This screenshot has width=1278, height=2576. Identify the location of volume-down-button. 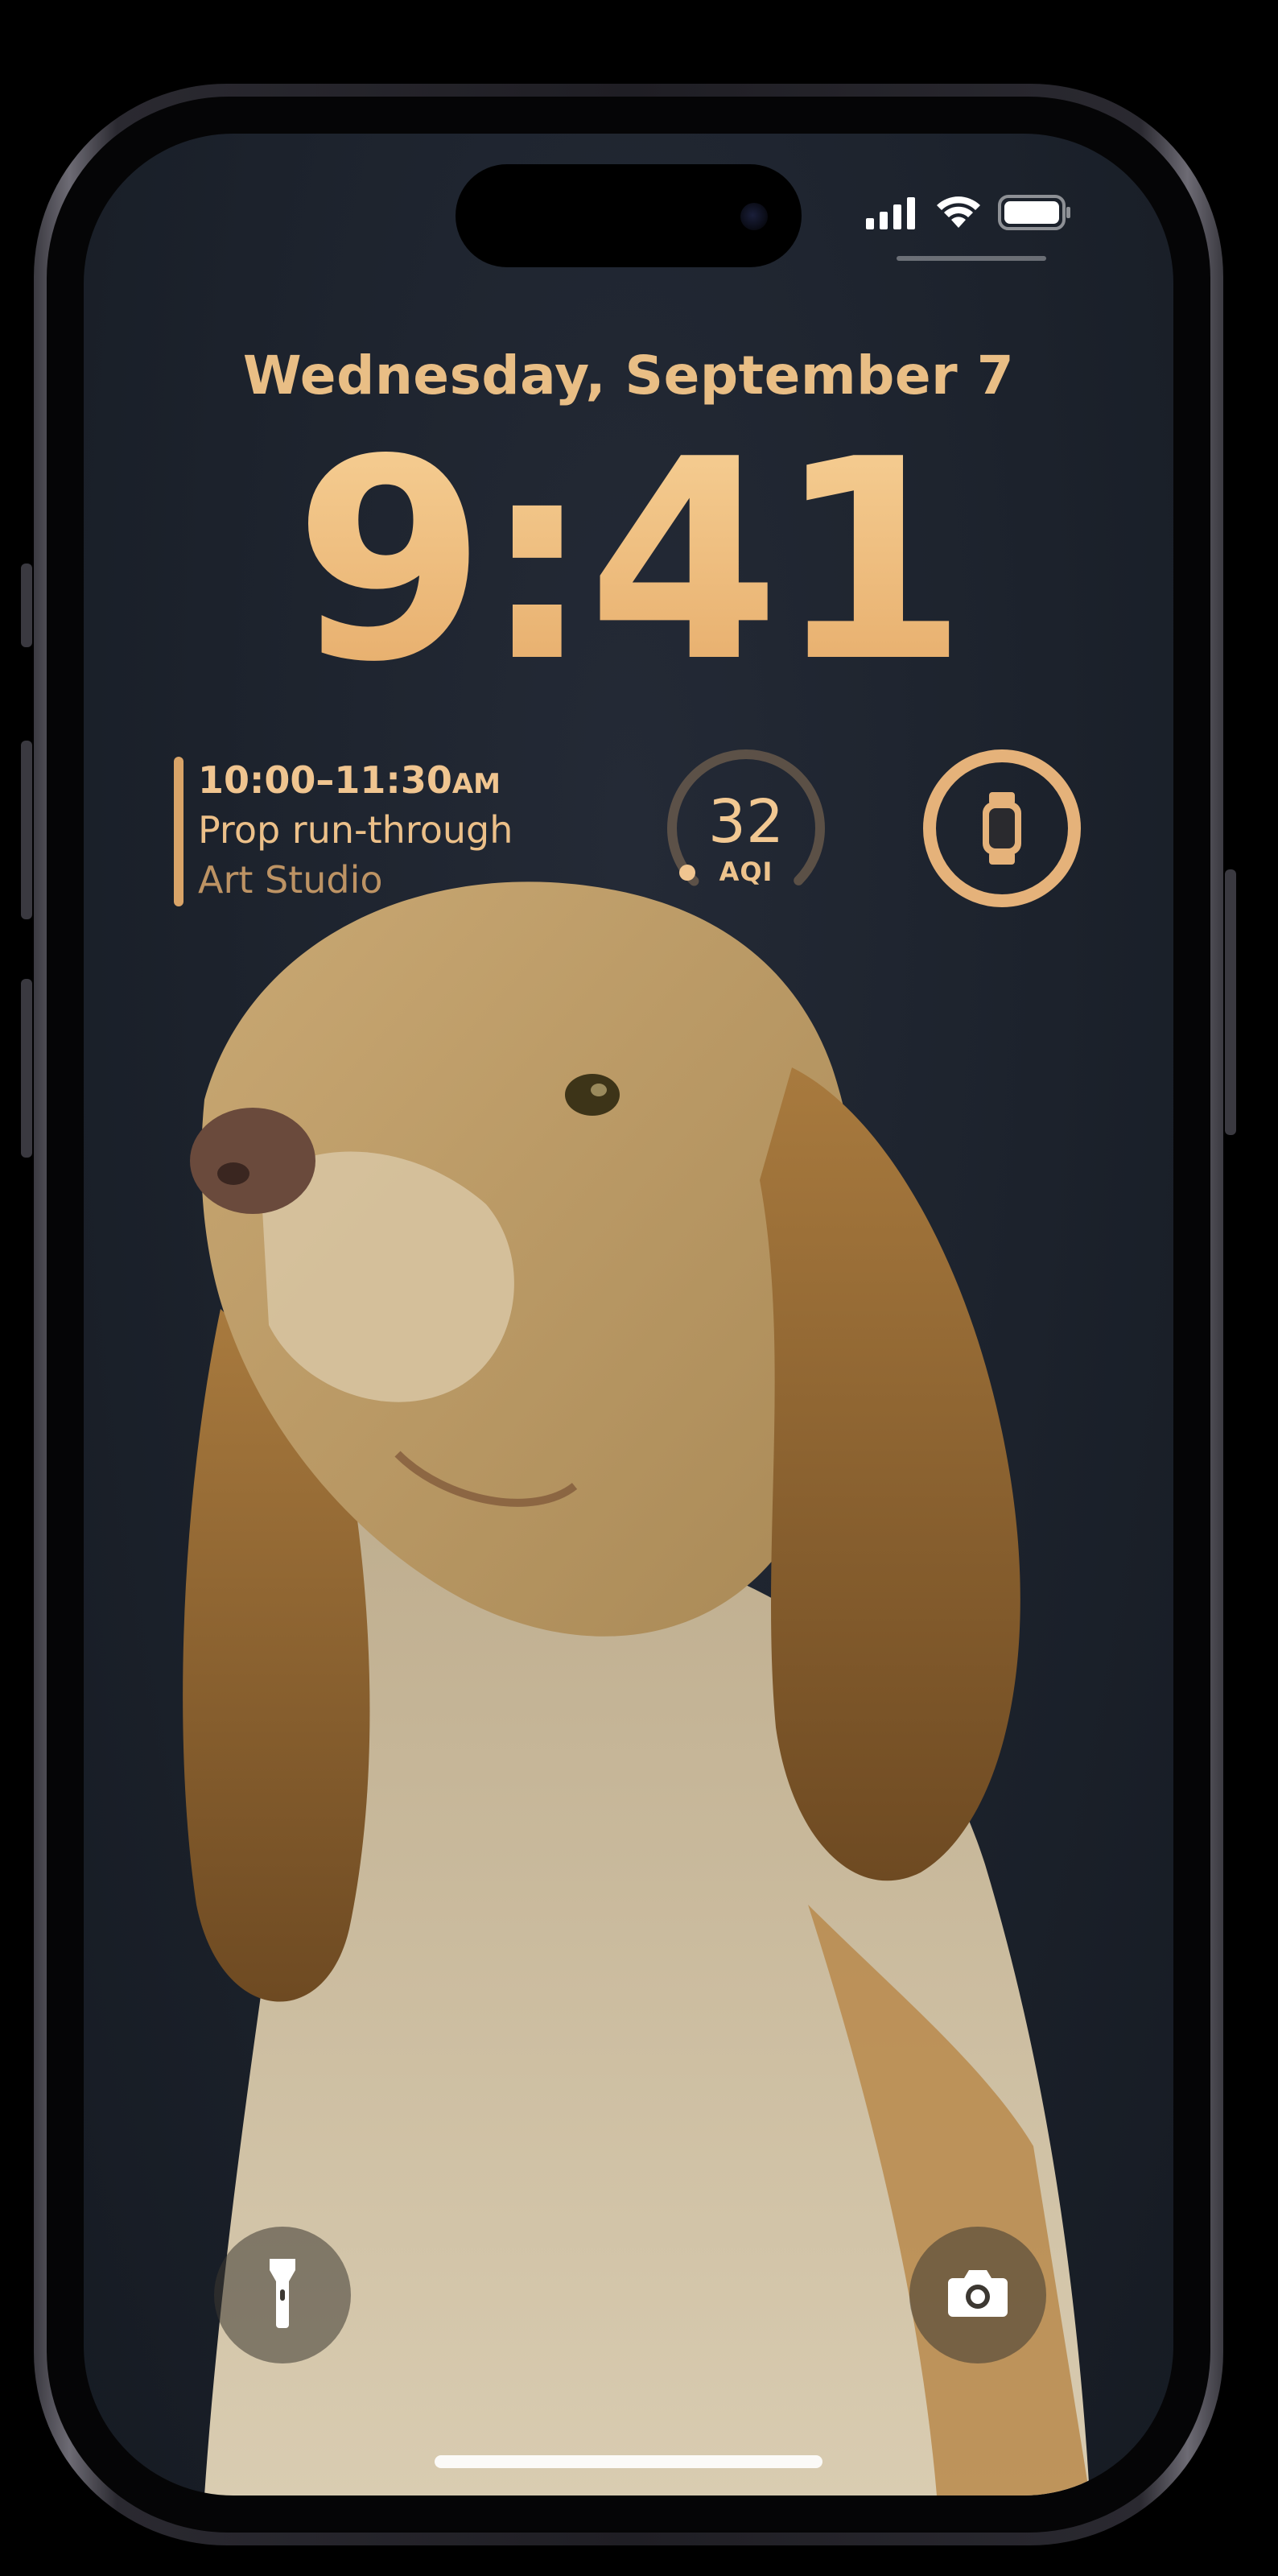
(26, 1068).